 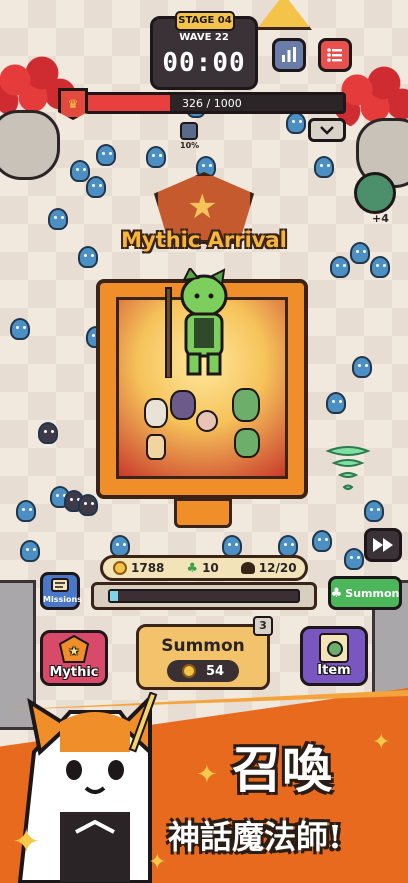 What do you see at coordinates (74, 672) in the screenshot?
I see `mythic-label: Mythic` at bounding box center [74, 672].